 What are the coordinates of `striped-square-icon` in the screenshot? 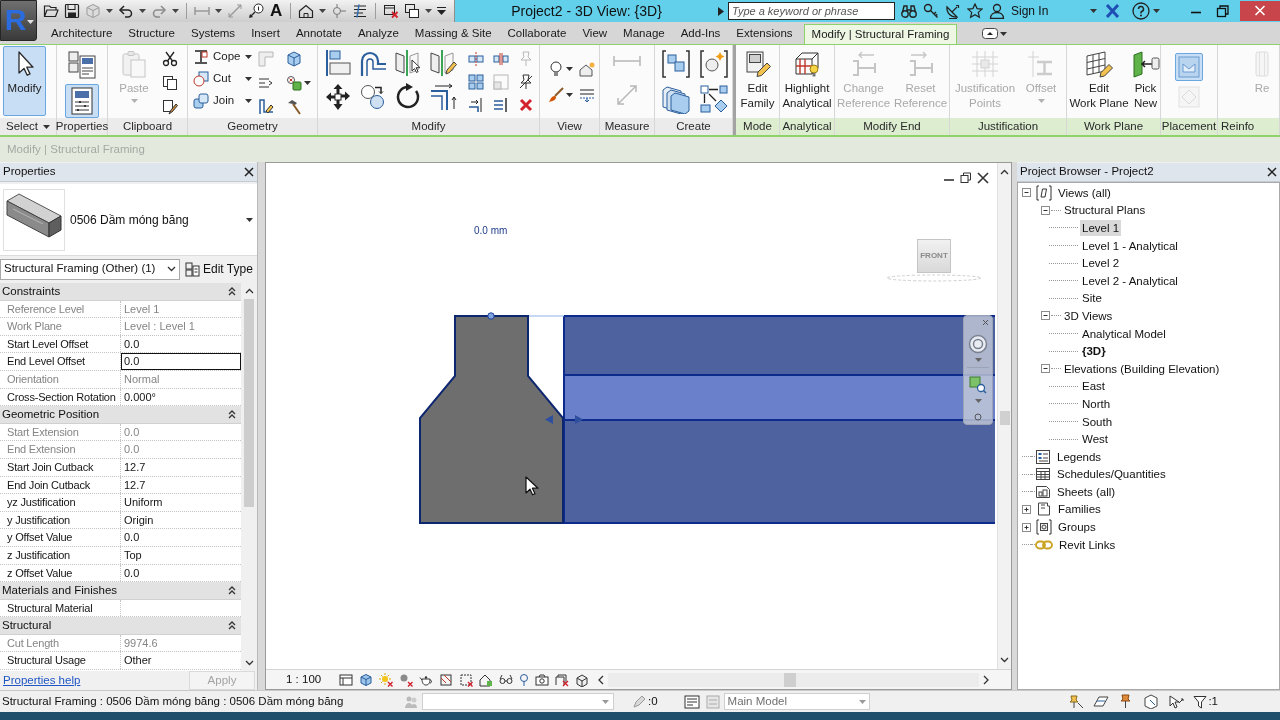 It's located at (446, 679).